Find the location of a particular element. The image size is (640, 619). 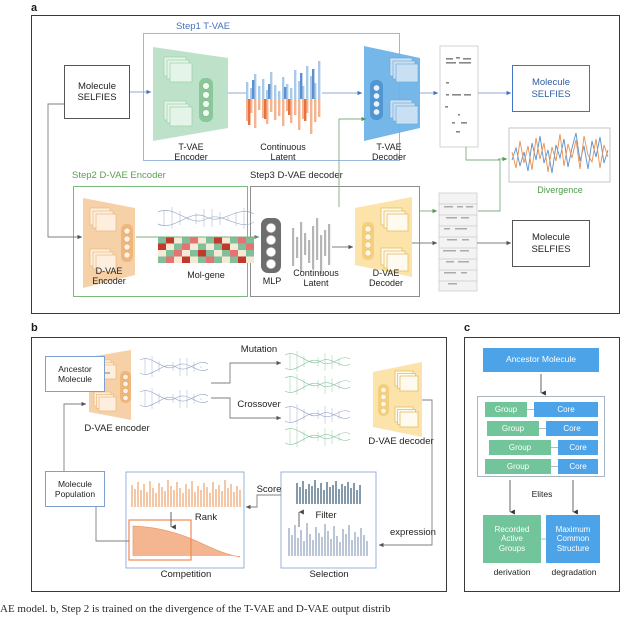

panel-c-graphics is located at coordinates (543, 457).